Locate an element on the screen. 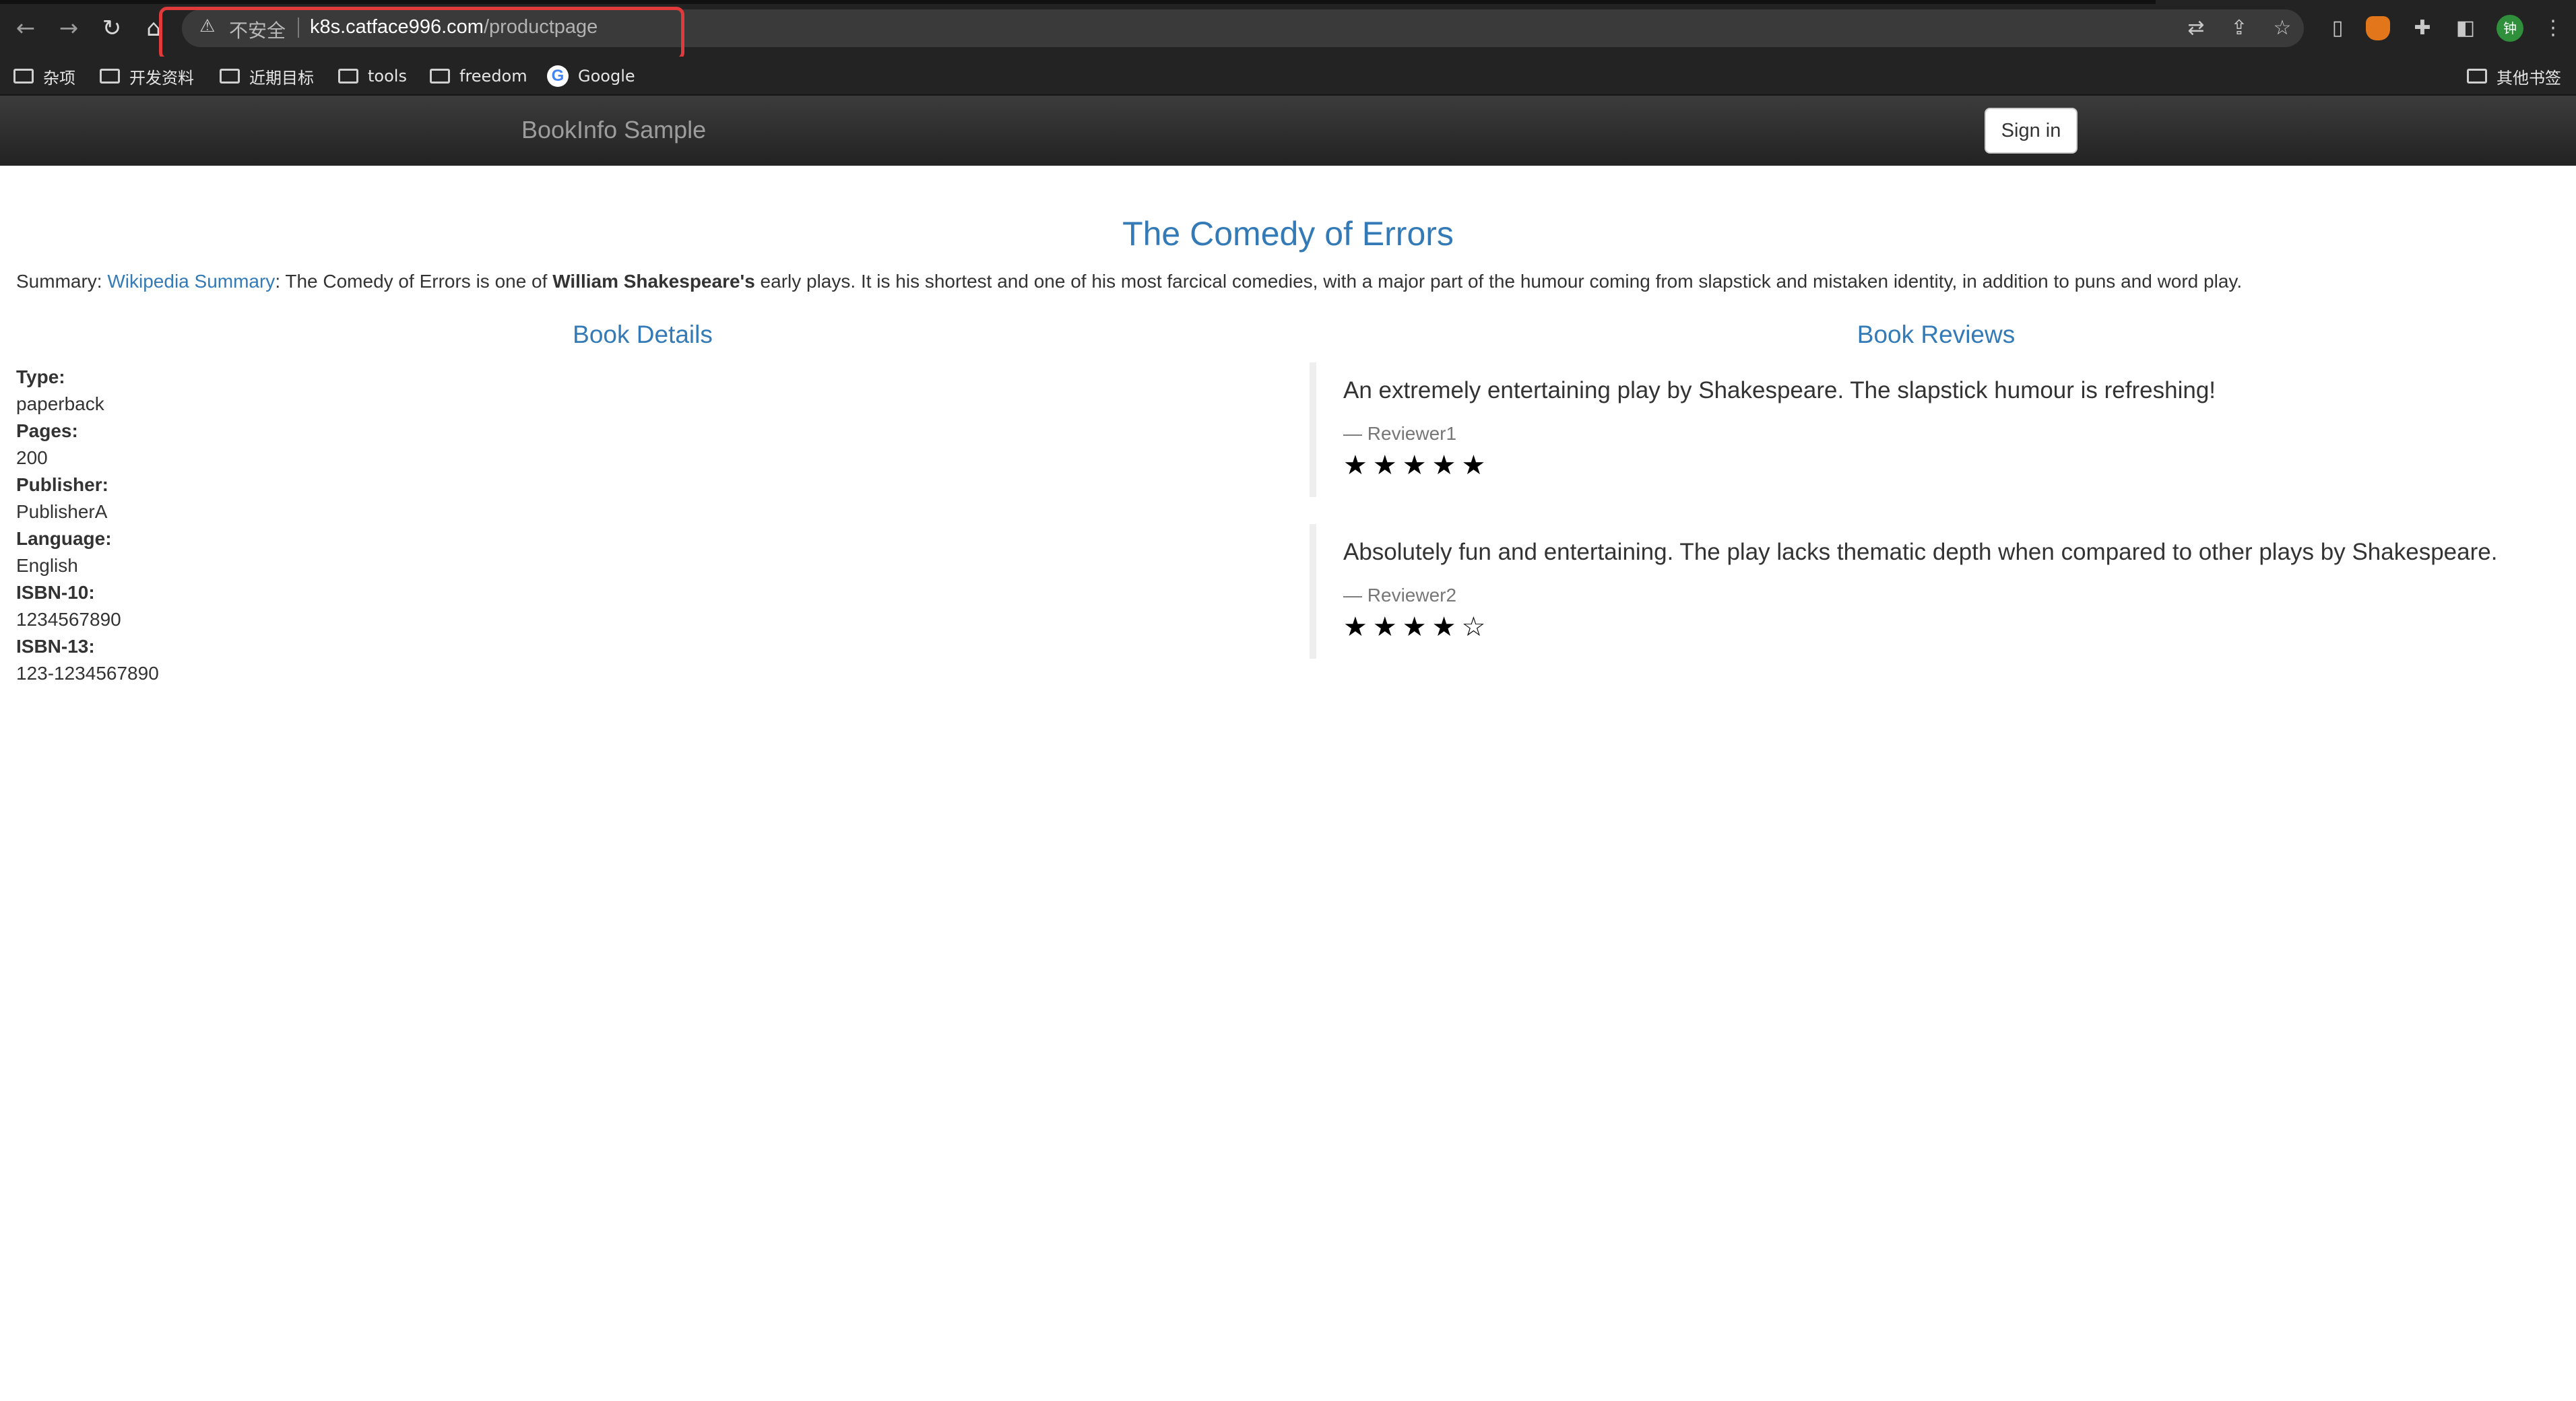  menu-icon: ⋮ is located at coordinates (2554, 29).